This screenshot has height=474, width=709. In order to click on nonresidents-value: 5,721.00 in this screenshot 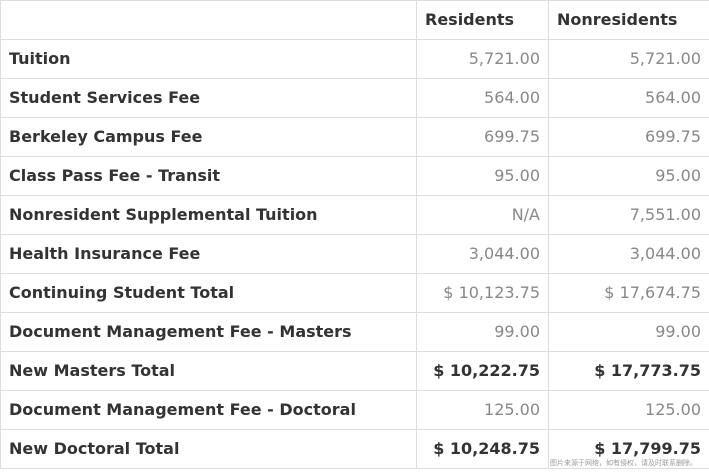, I will do `click(628, 59)`.